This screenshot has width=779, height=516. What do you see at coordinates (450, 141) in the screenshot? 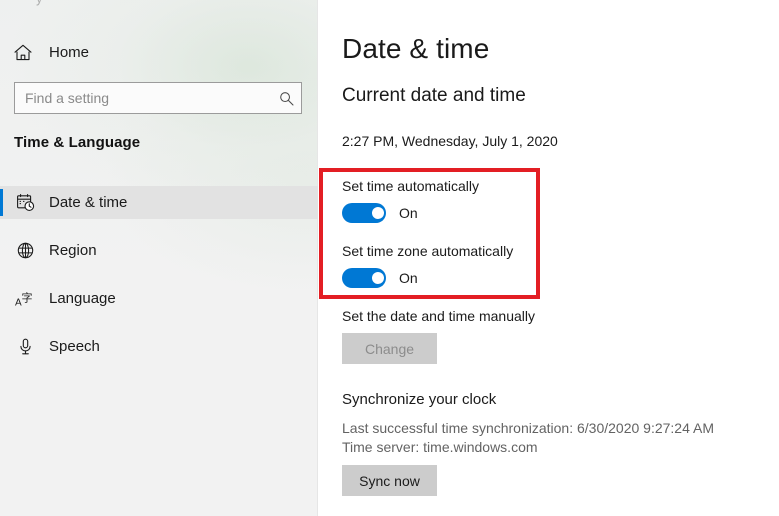
I see `current-date-time-value: 2:27 PM, Wednesday, July 1, 2020` at bounding box center [450, 141].